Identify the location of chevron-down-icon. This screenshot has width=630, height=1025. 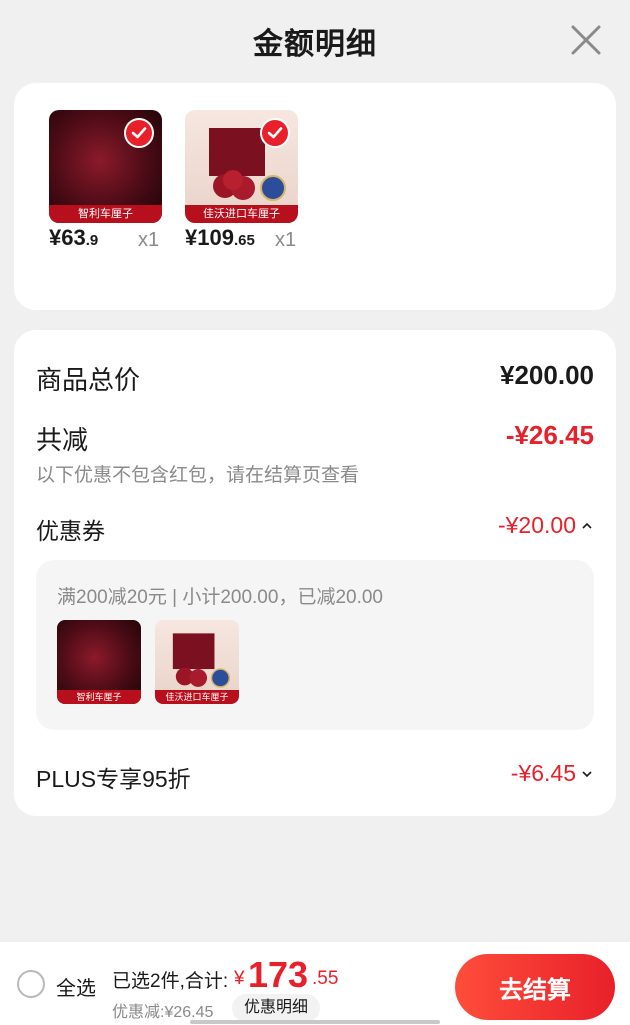
(587, 774).